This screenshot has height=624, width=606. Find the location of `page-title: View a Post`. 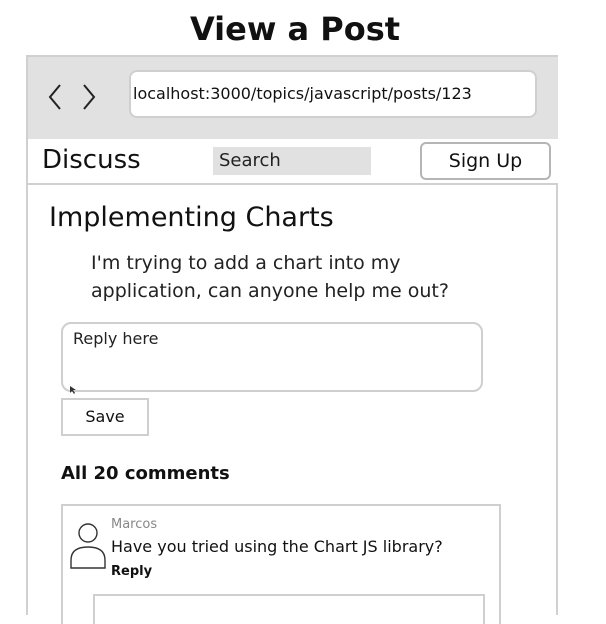

page-title: View a Post is located at coordinates (295, 29).